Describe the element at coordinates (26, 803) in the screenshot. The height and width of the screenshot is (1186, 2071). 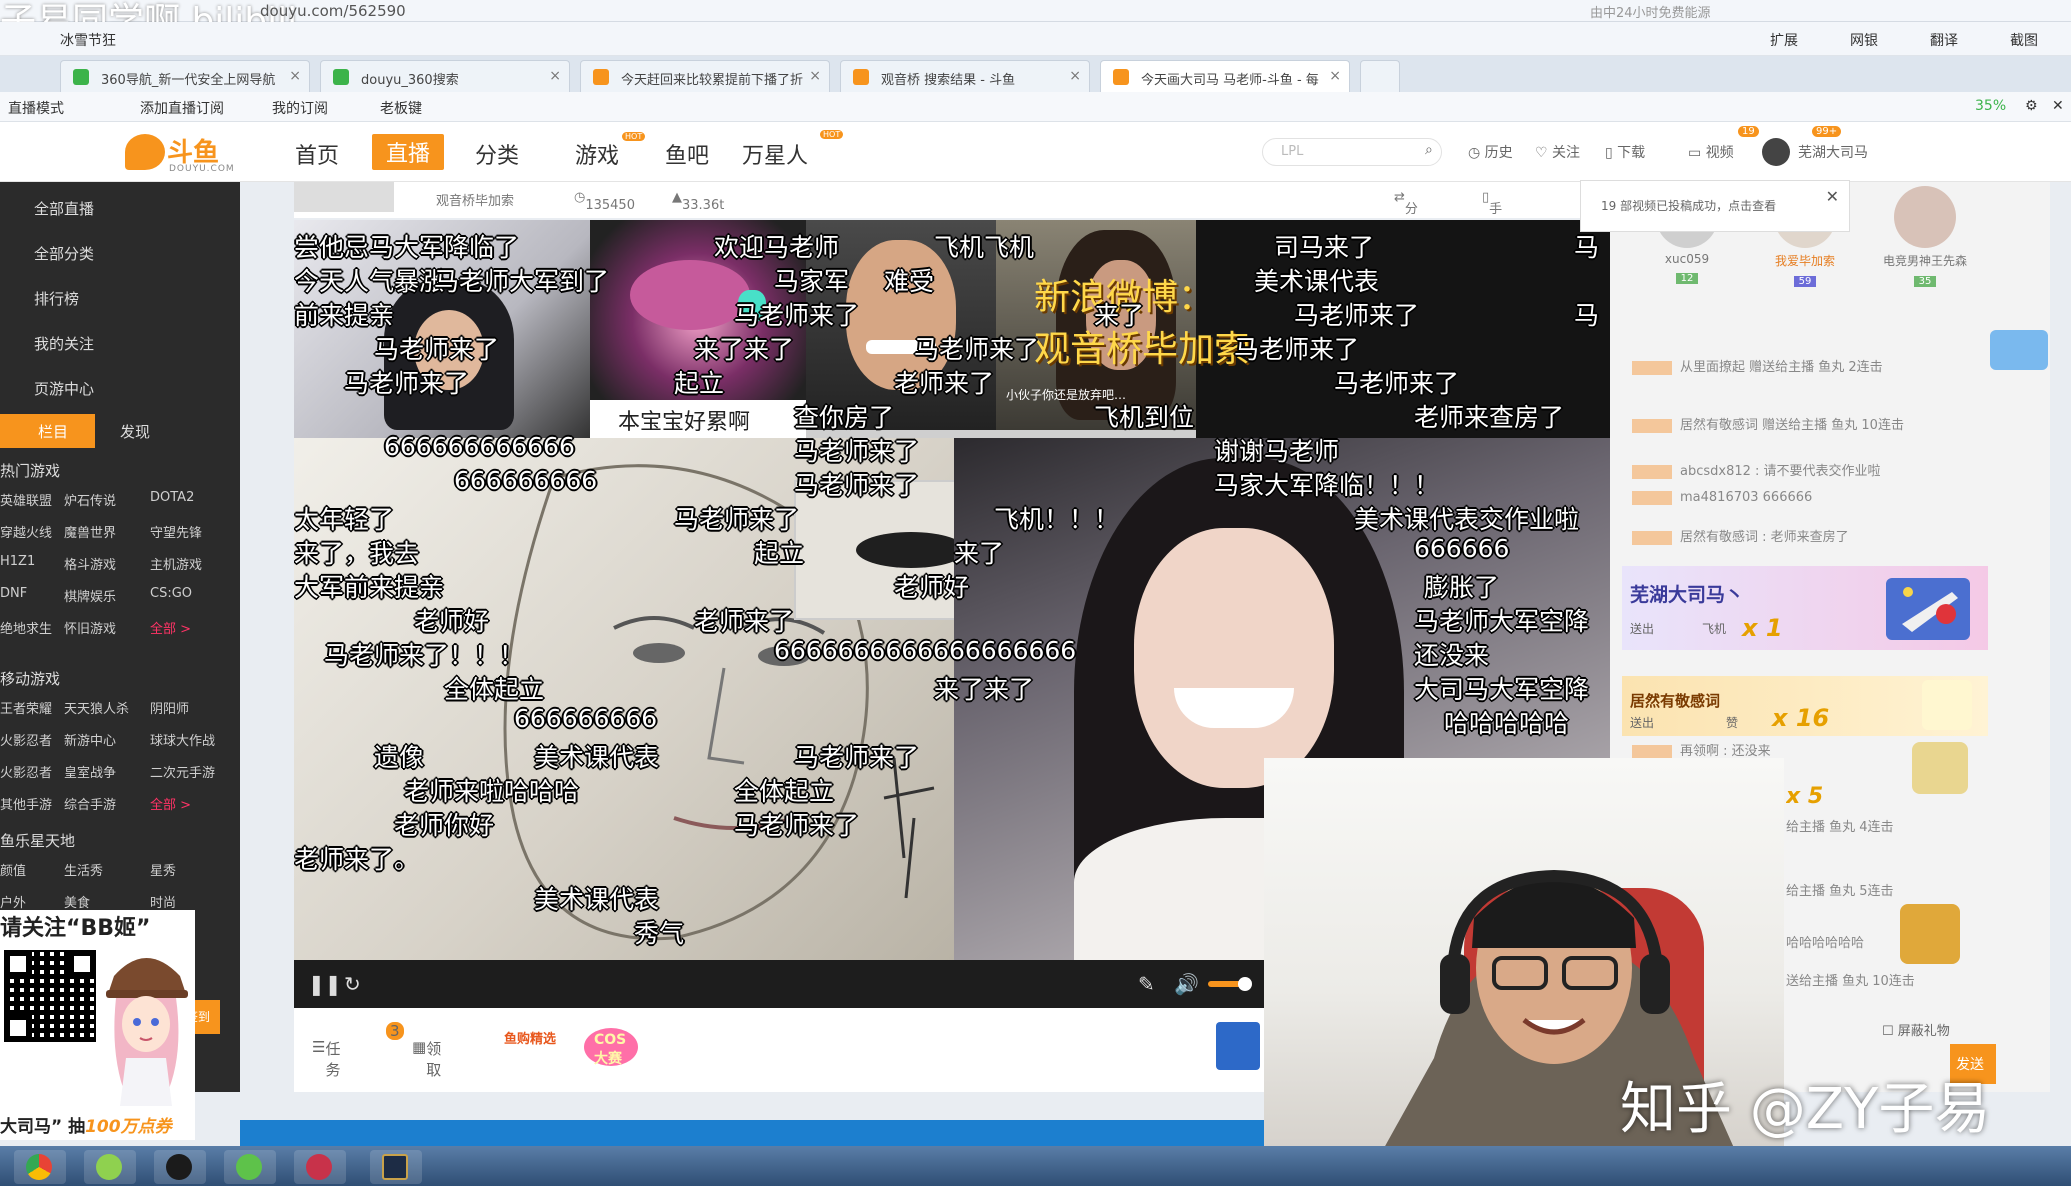
I see `sidebar-game-link: 其他手游` at that location.